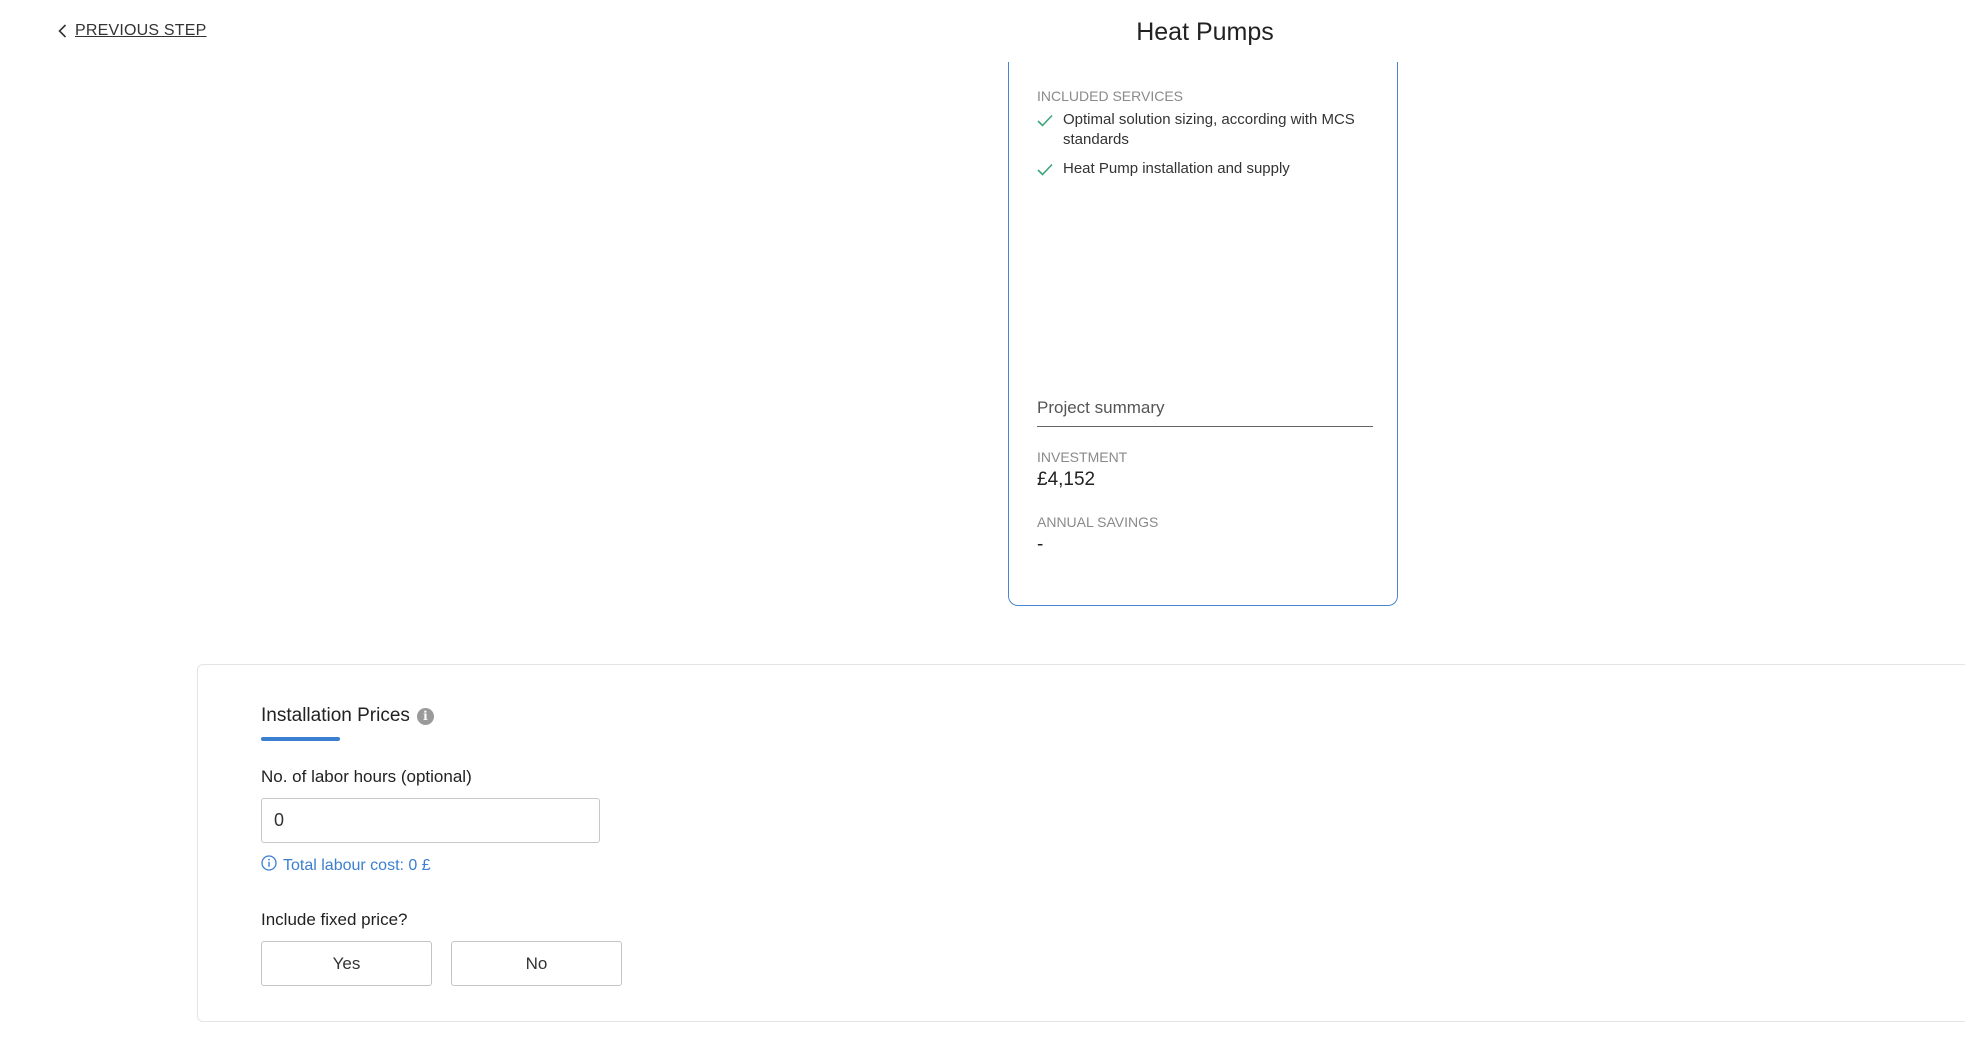  What do you see at coordinates (430, 820) in the screenshot?
I see `labor-hours-input` at bounding box center [430, 820].